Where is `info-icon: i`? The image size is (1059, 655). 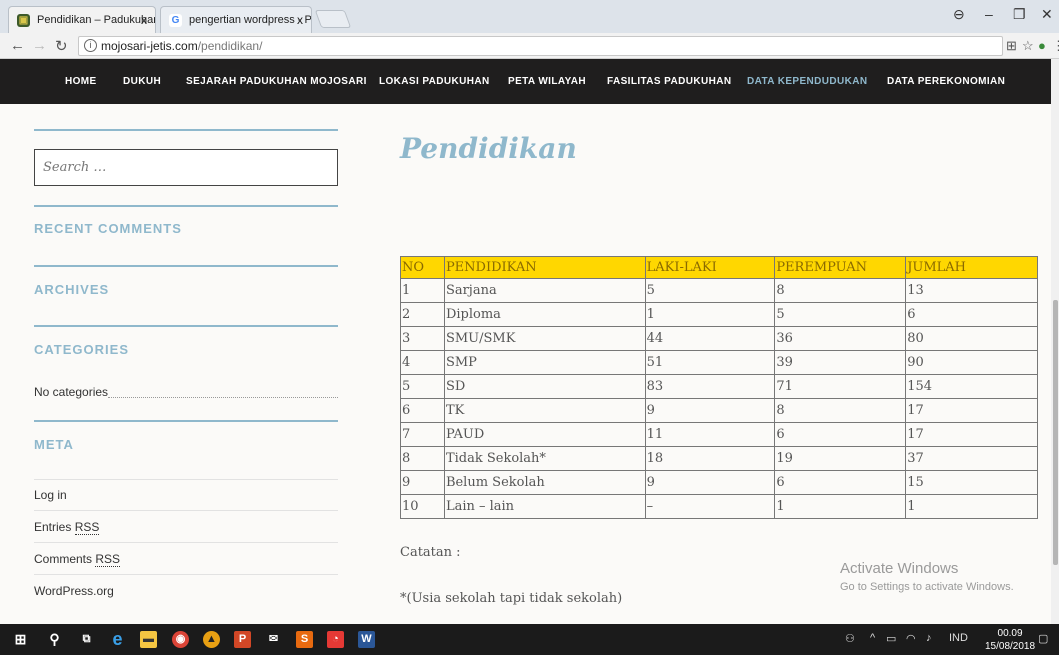
info-icon: i is located at coordinates (90, 45).